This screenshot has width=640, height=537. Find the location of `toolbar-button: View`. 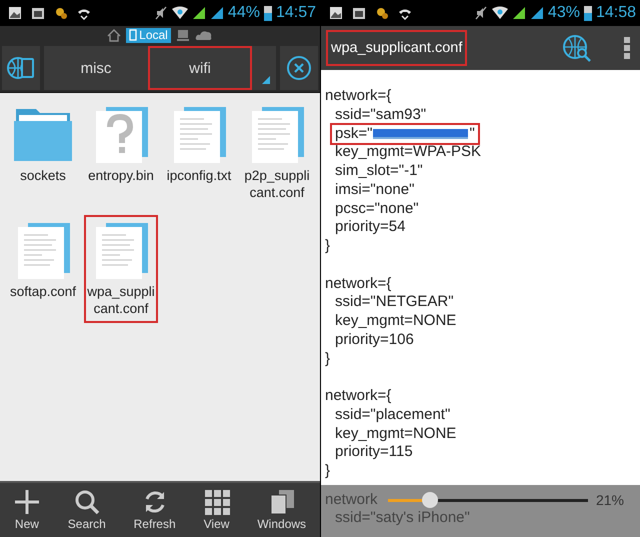

toolbar-button: View is located at coordinates (217, 510).